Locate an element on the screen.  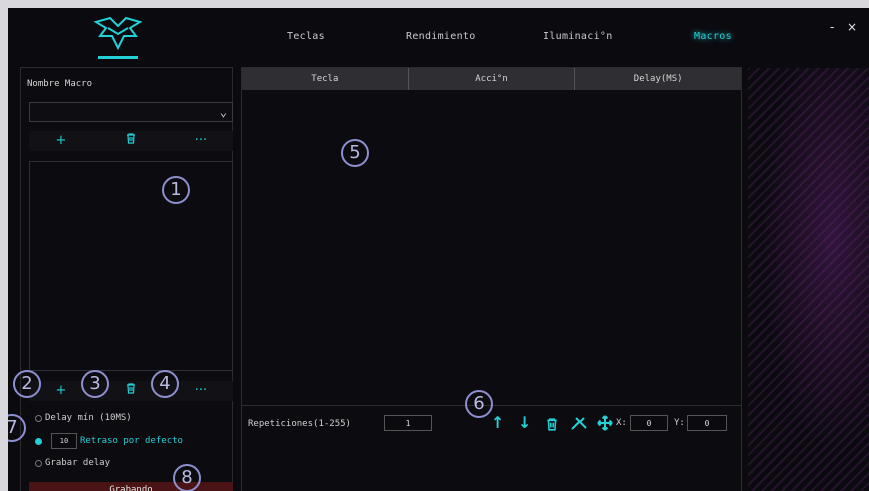
column-header-delay: Delay(MS) is located at coordinates (658, 79).